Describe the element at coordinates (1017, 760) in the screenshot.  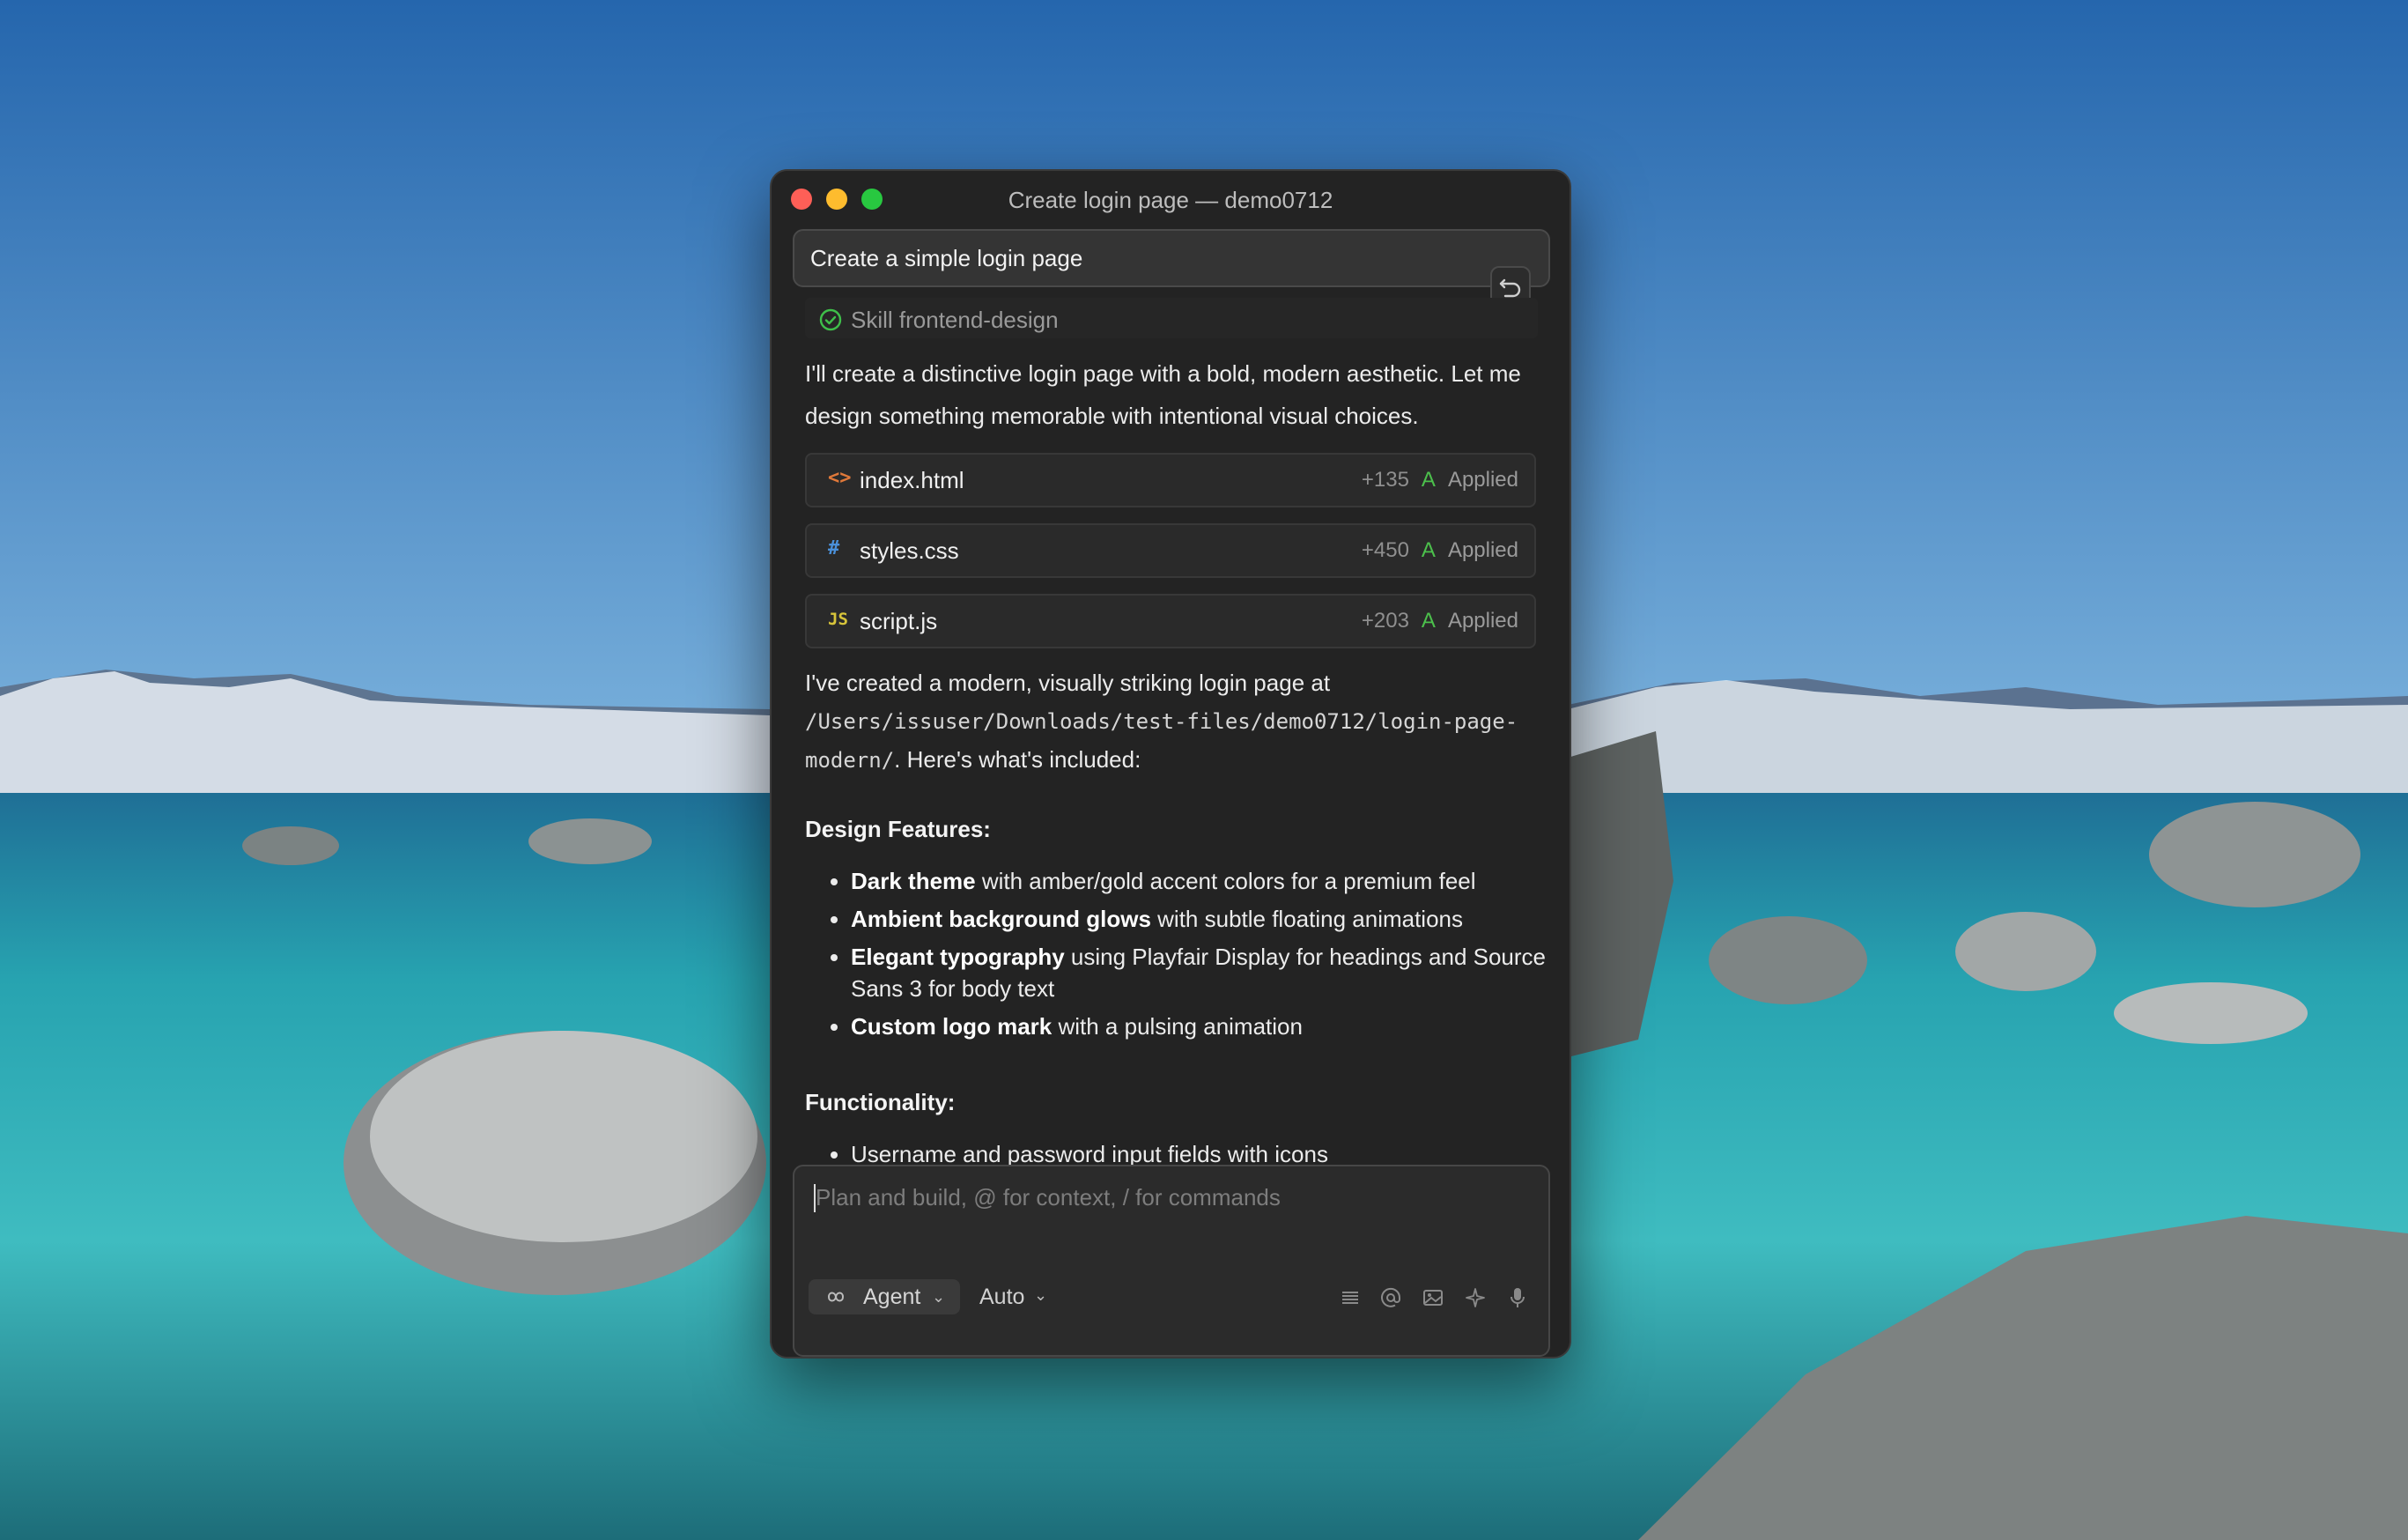
I see `summary-suffix: . Here's what's included:` at that location.